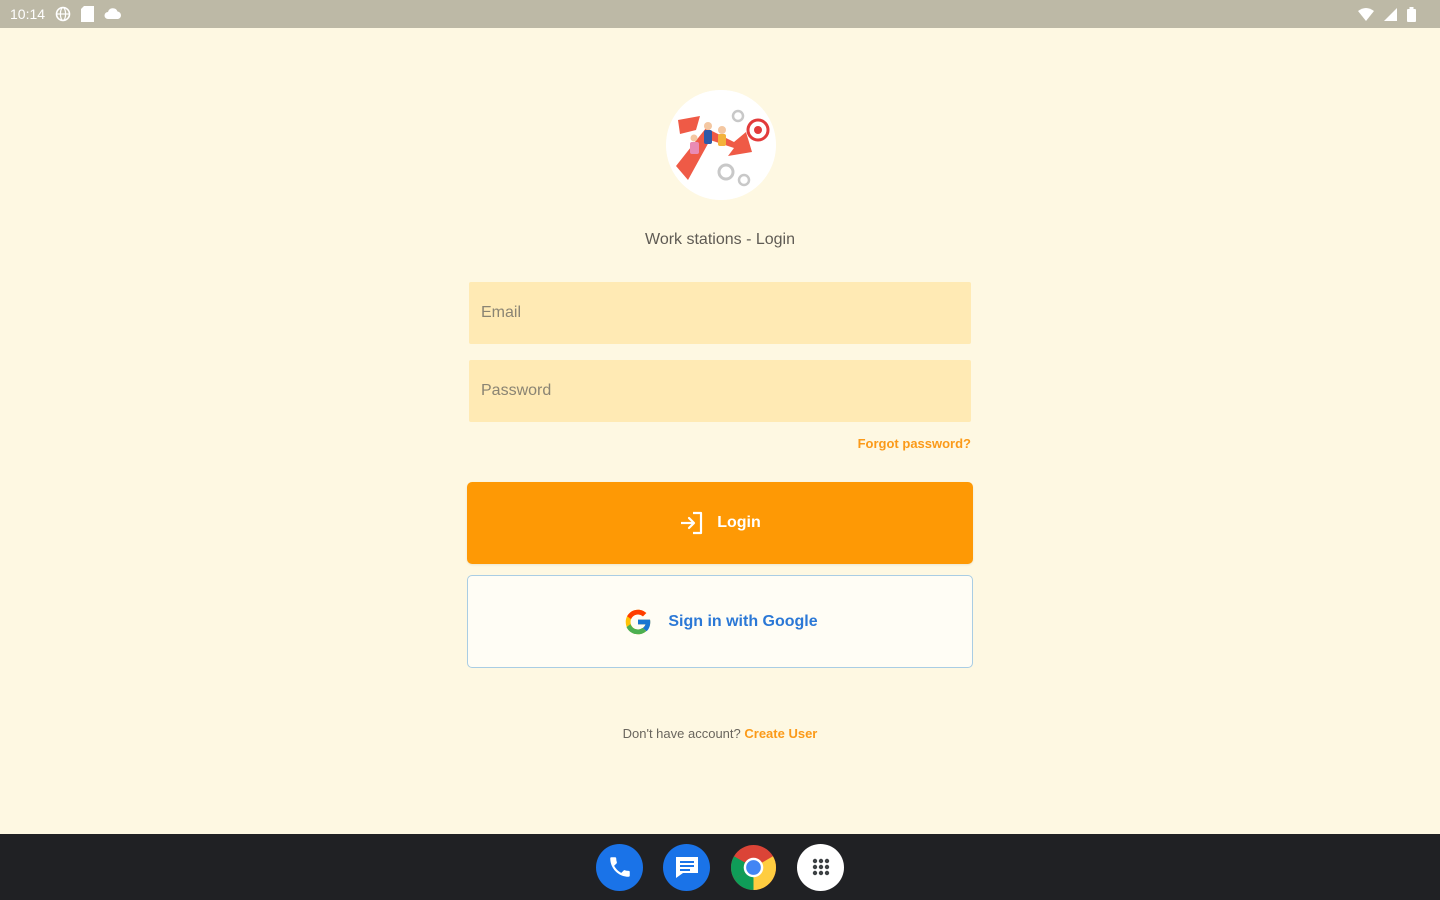 The image size is (1440, 900). Describe the element at coordinates (739, 522) in the screenshot. I see `login-button-label: Login` at that location.